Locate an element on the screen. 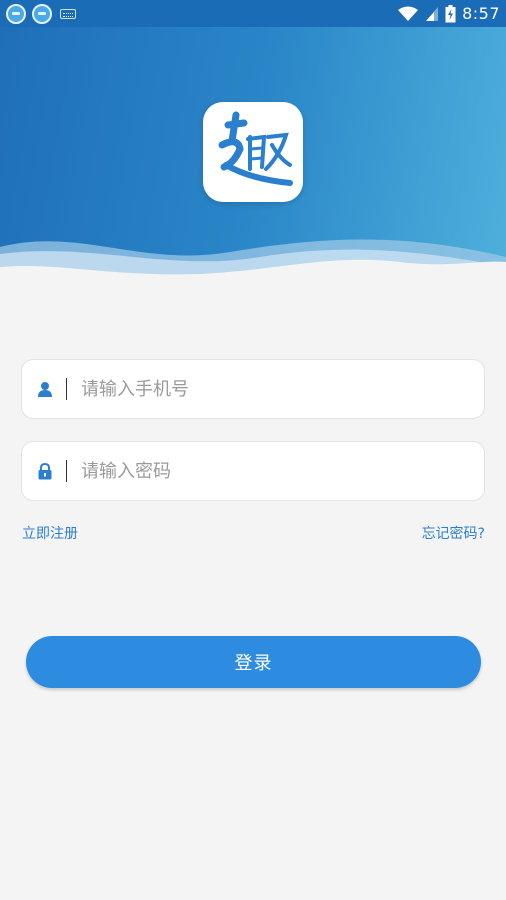 This screenshot has width=506, height=900. password-field is located at coordinates (253, 471).